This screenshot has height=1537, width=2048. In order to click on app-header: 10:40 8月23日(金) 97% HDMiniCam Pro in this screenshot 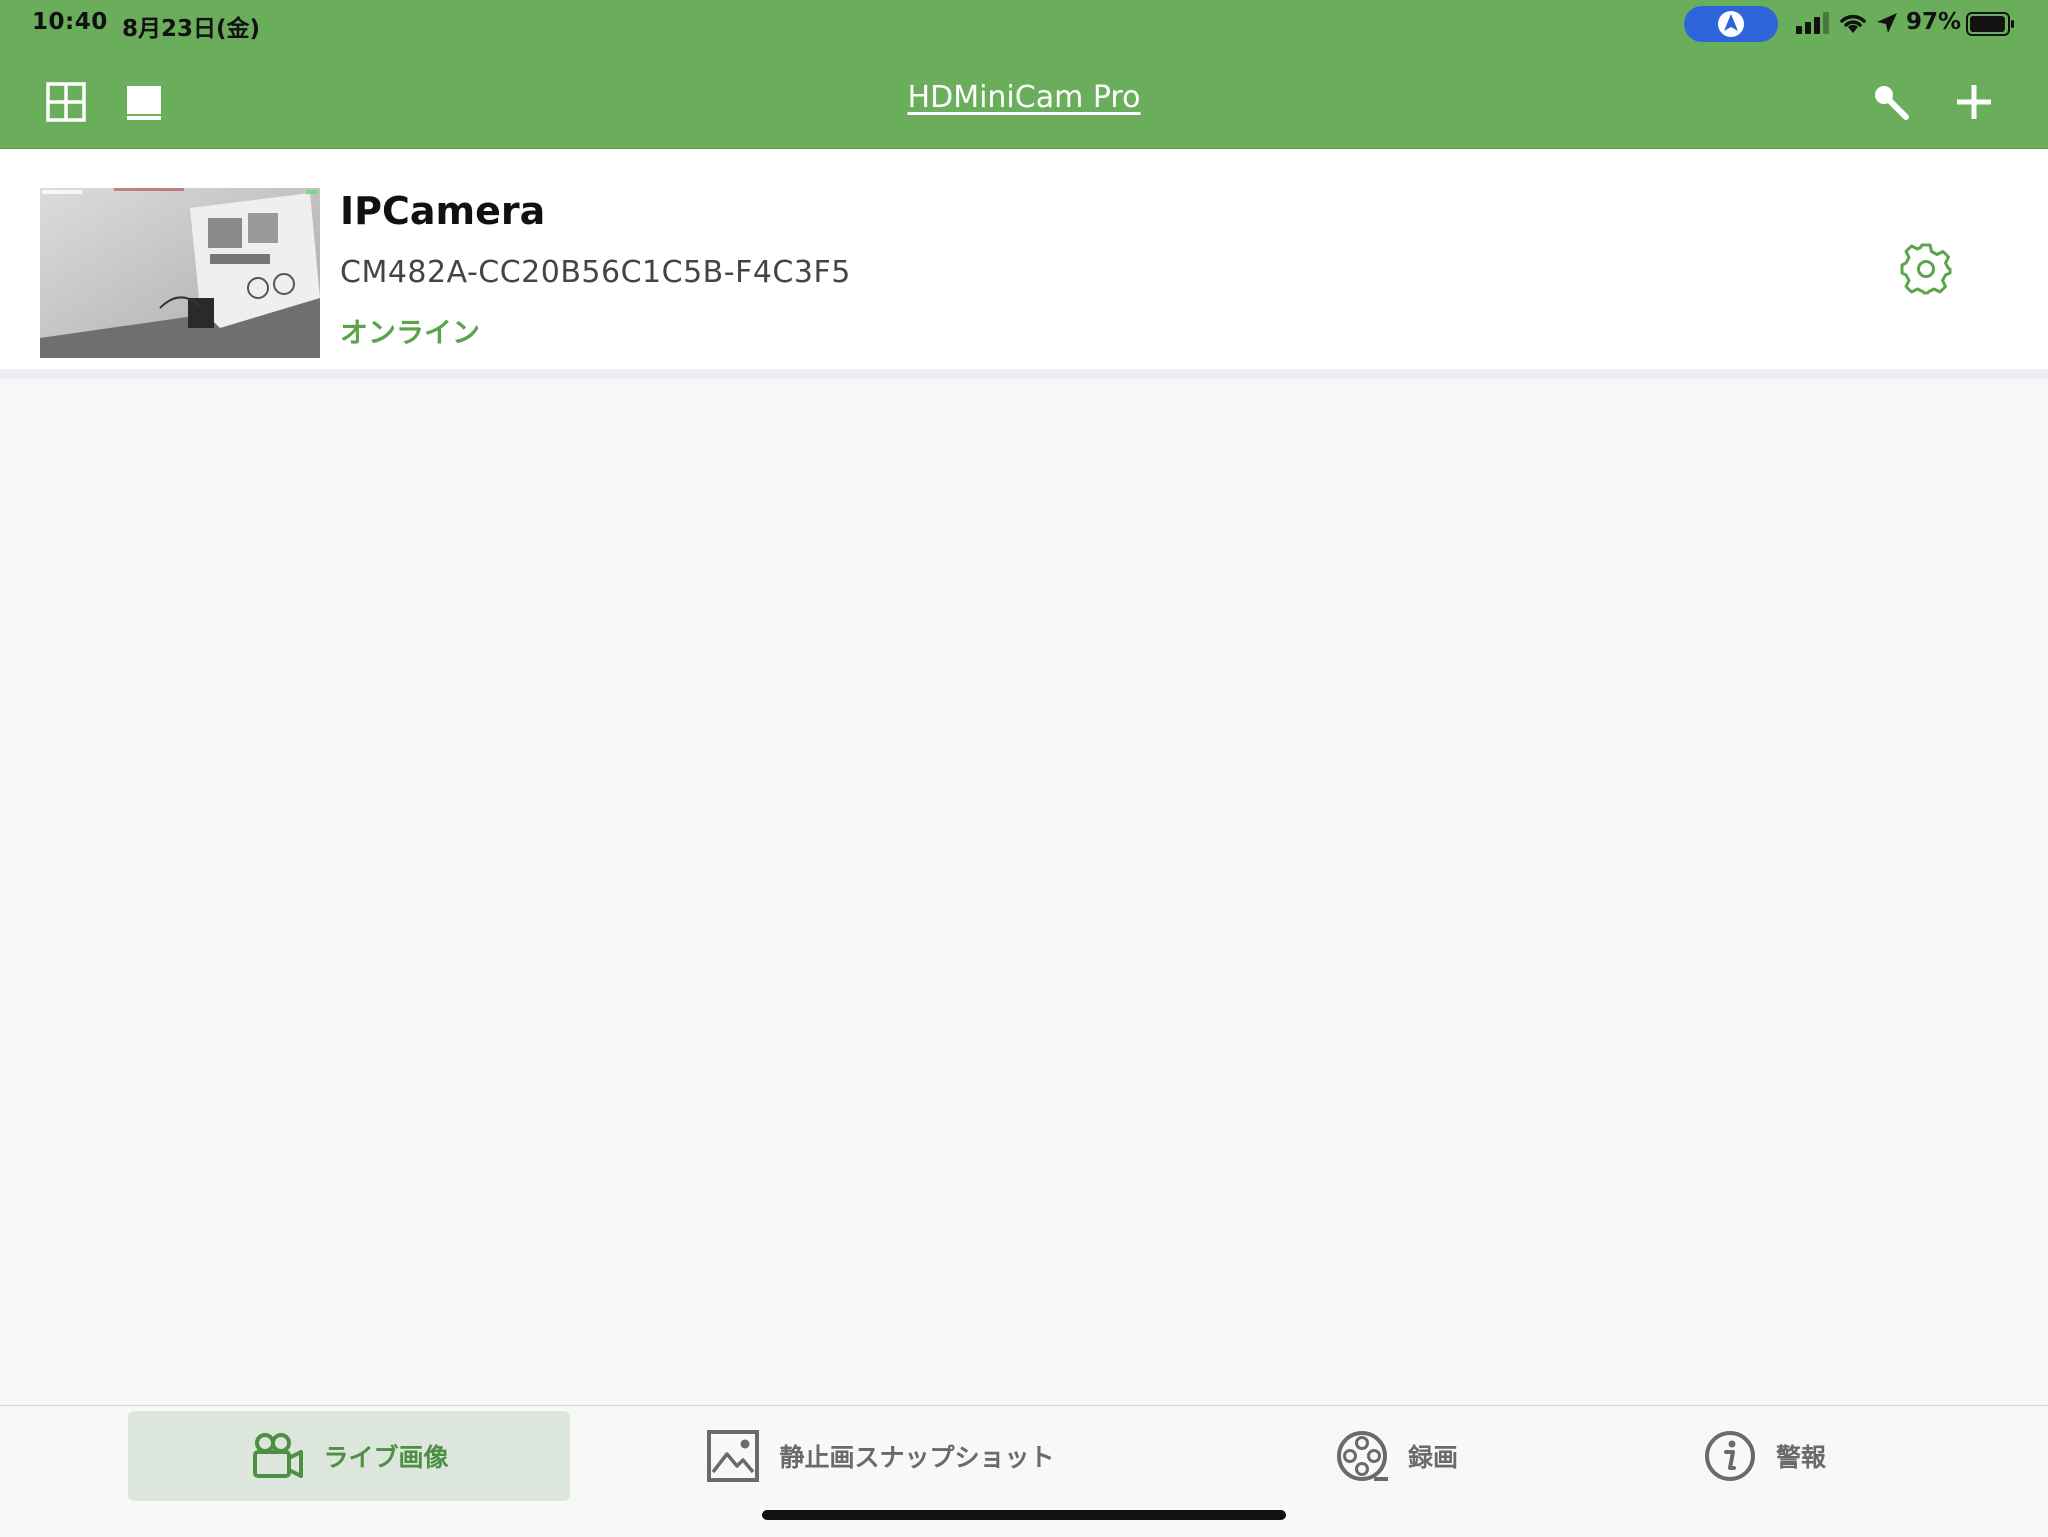, I will do `click(1024, 74)`.